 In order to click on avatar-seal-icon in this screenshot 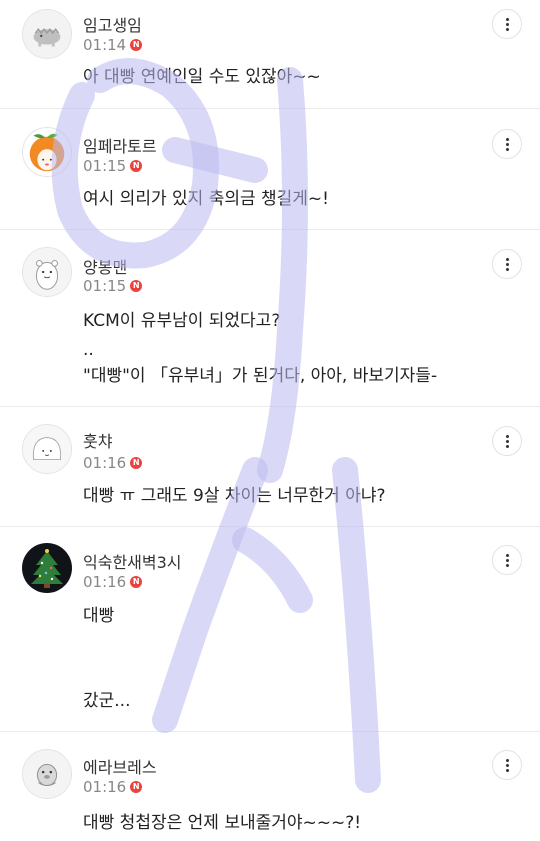, I will do `click(47, 774)`.